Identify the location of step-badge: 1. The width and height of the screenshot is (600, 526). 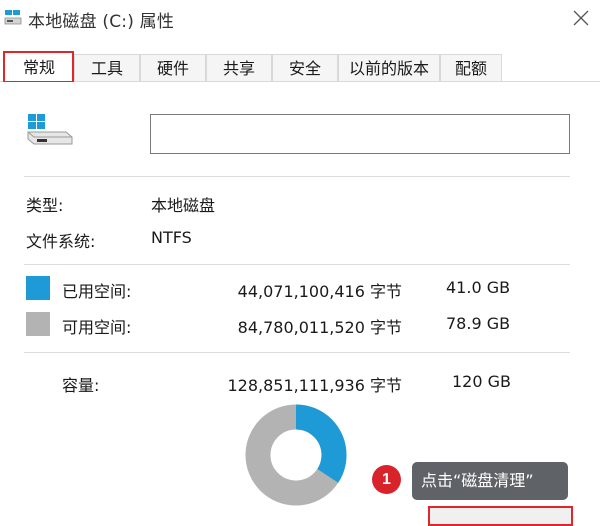
(386, 479).